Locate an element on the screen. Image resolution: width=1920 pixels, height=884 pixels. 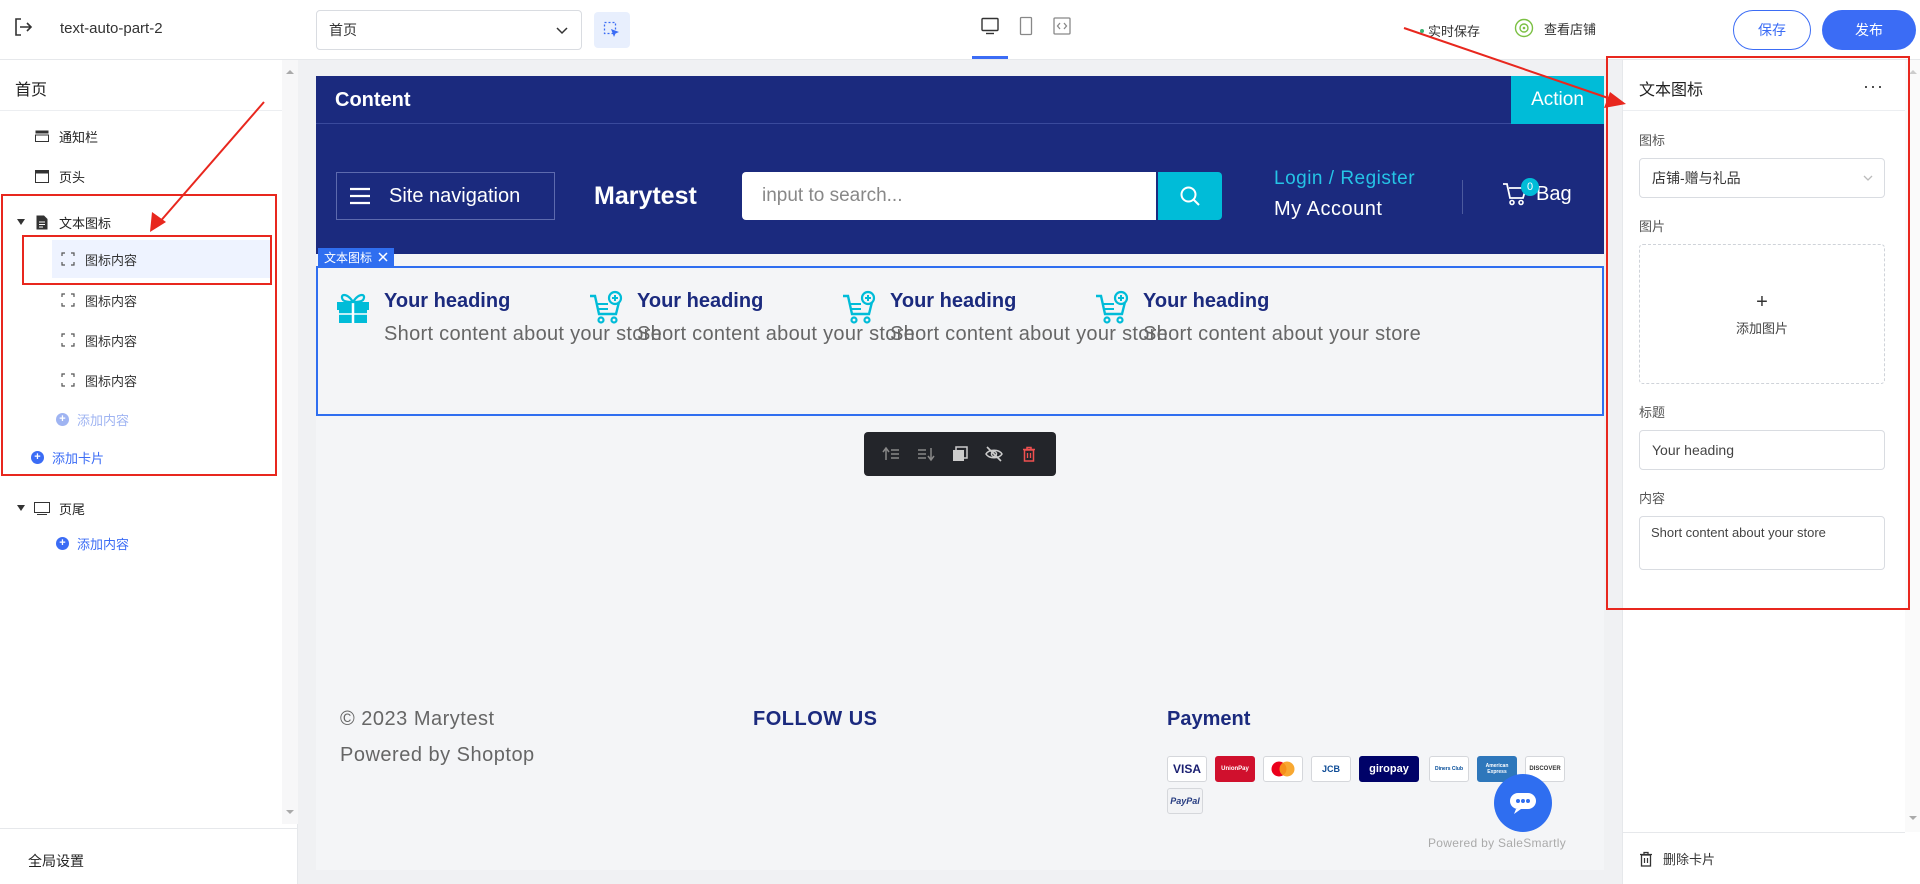
copy-icon is located at coordinates (960, 454).